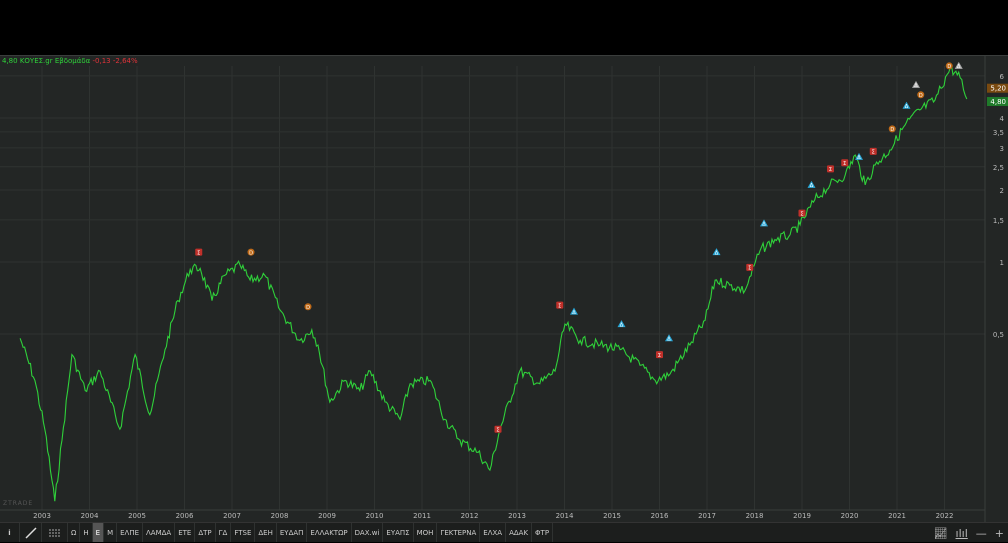 The width and height of the screenshot is (1008, 543). I want to click on x-tick-label: 2008, so click(280, 516).